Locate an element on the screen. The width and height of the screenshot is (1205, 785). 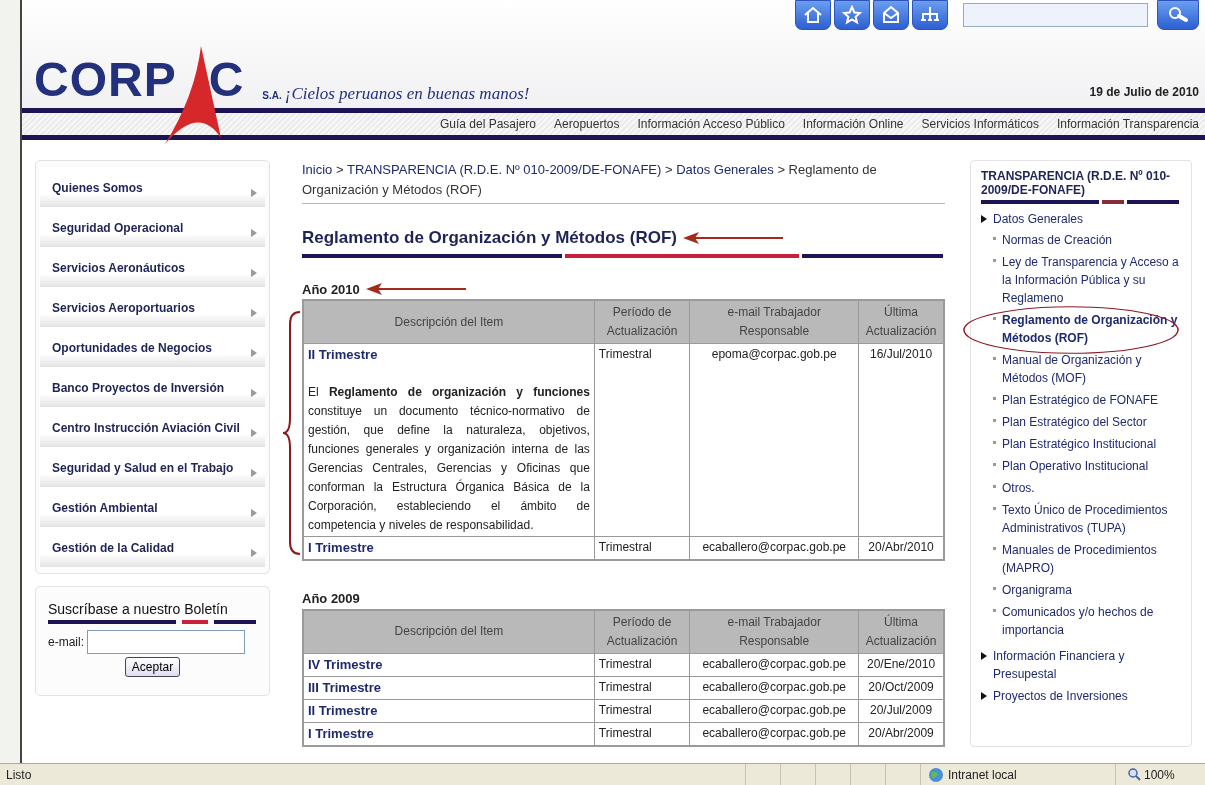
nav-link-item: Servicios Informáticos is located at coordinates (980, 124).